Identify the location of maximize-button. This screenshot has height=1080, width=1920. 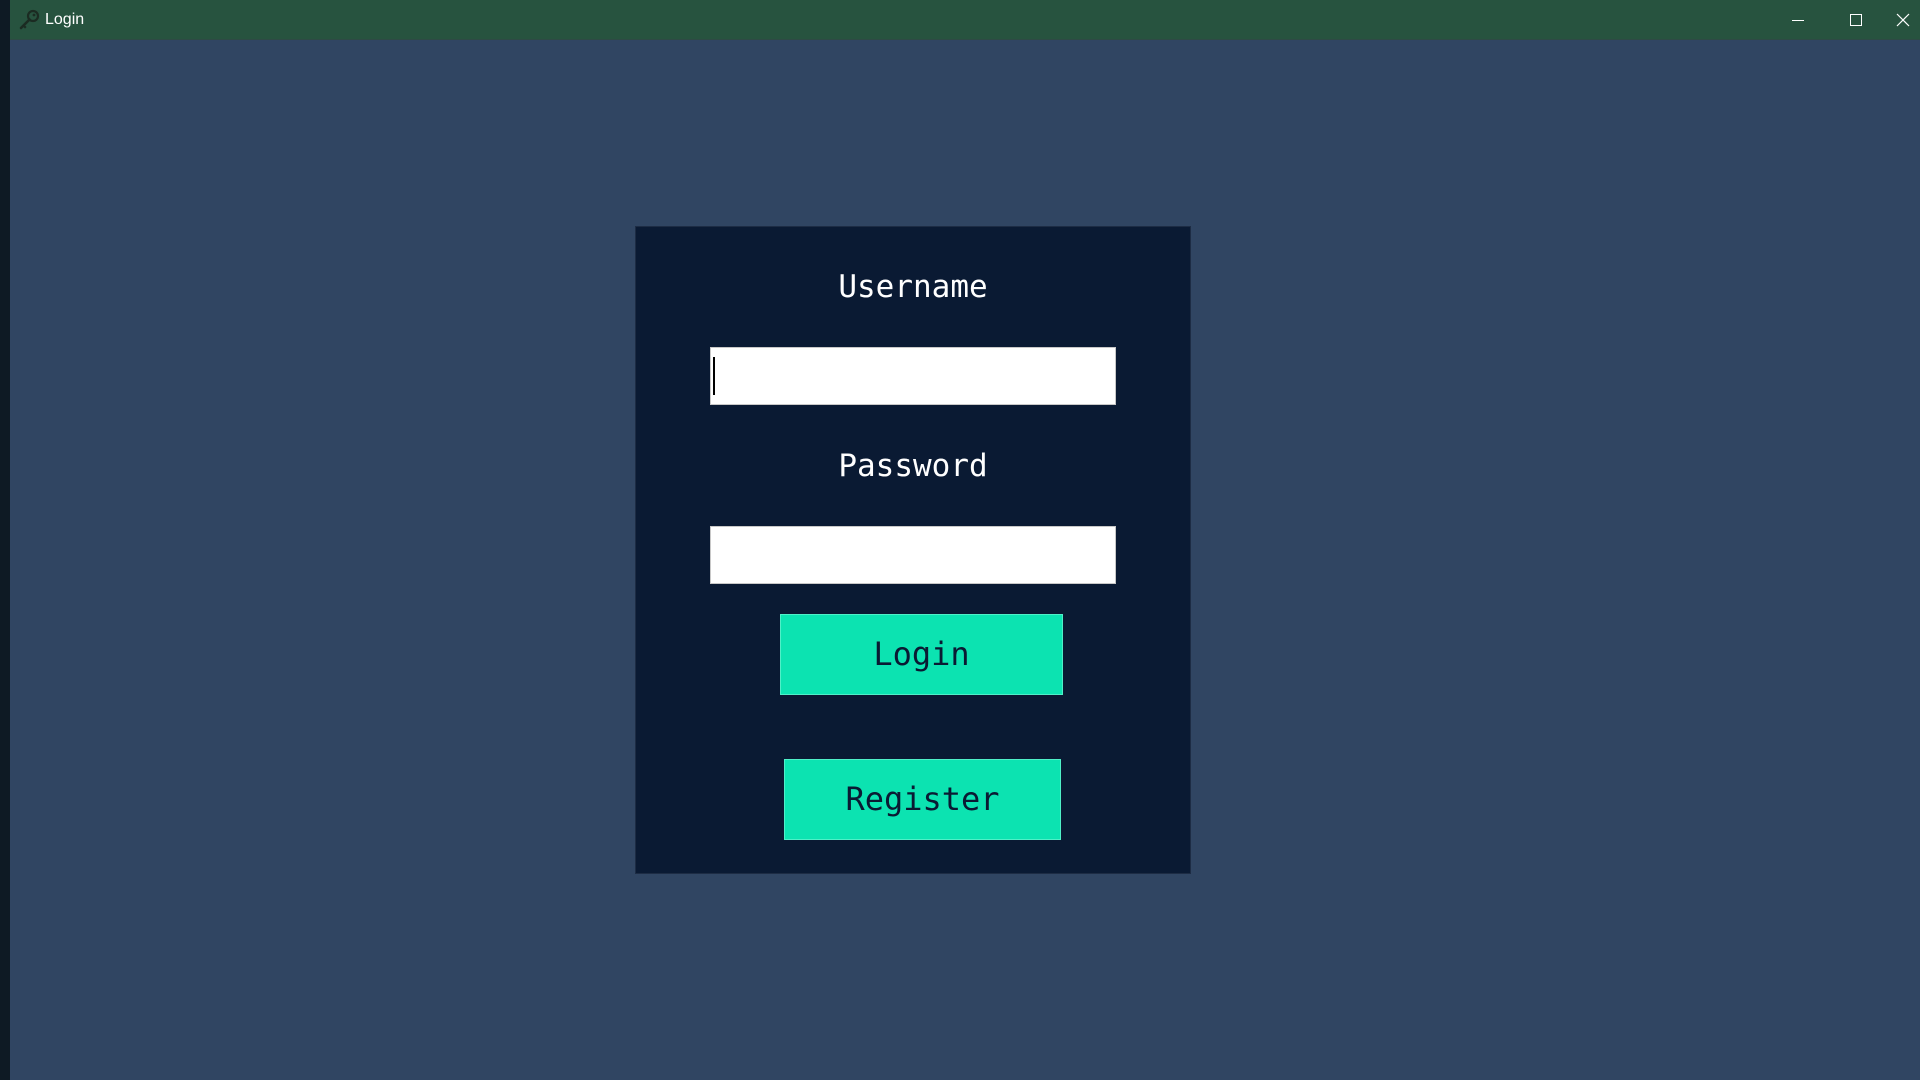
(1856, 19).